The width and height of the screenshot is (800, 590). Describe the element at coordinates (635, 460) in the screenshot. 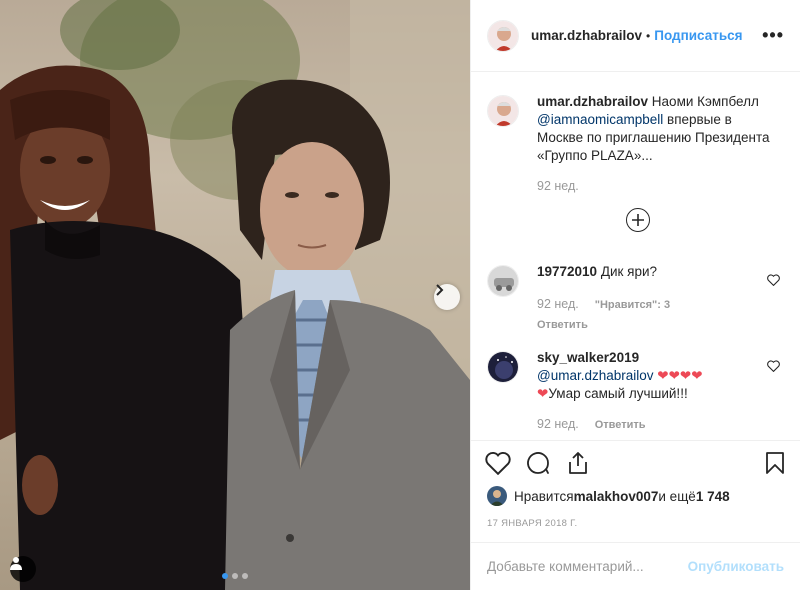

I see `action-bar` at that location.